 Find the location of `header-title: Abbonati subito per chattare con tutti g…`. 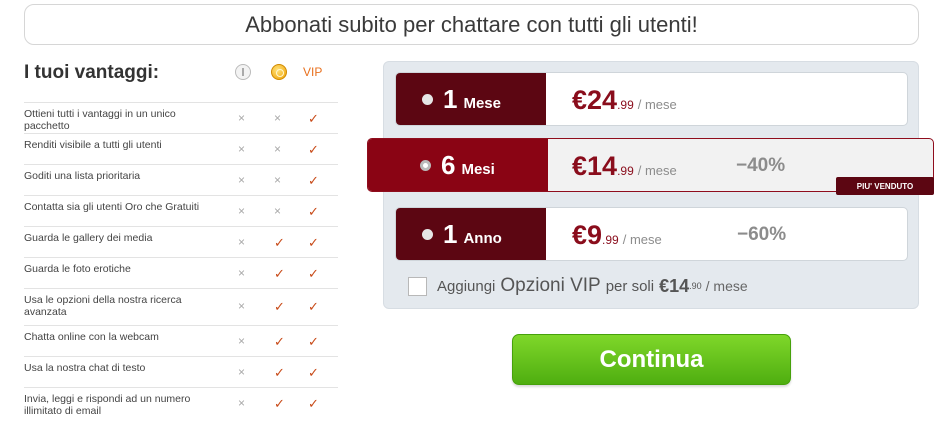

header-title: Abbonati subito per chattare con tutti g… is located at coordinates (471, 24).